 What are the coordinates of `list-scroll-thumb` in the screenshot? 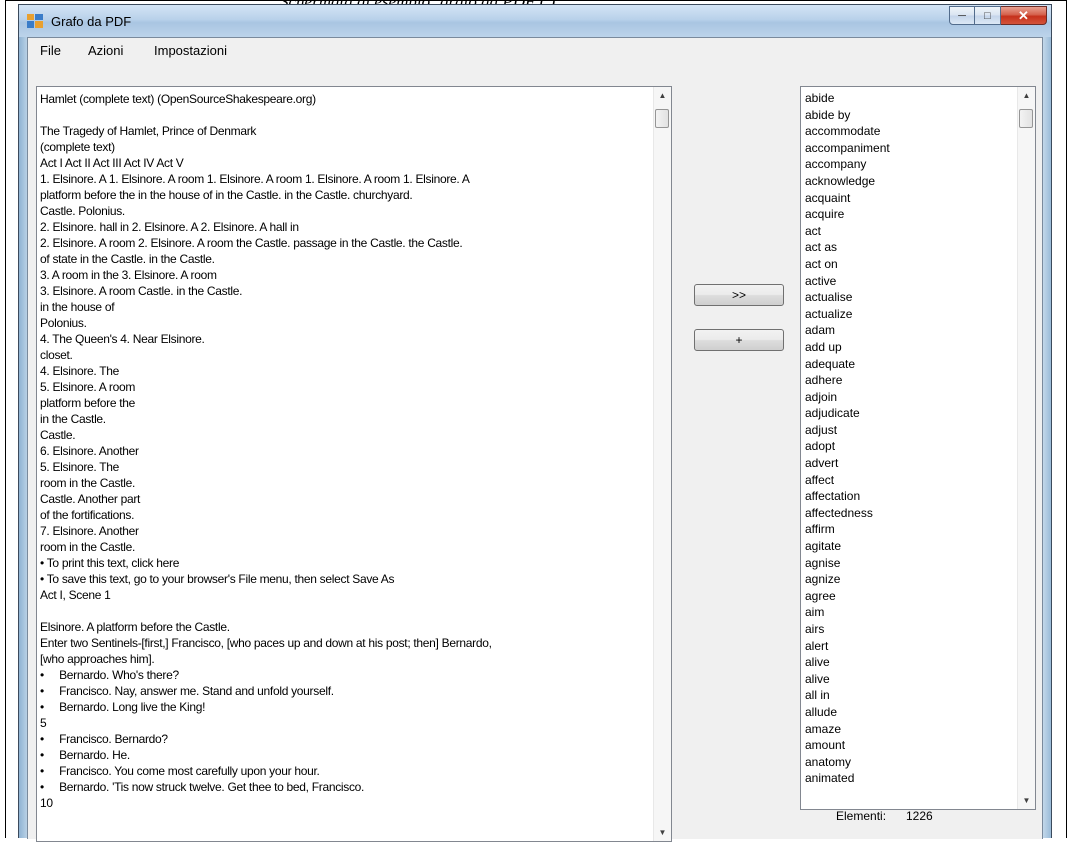 It's located at (1026, 118).